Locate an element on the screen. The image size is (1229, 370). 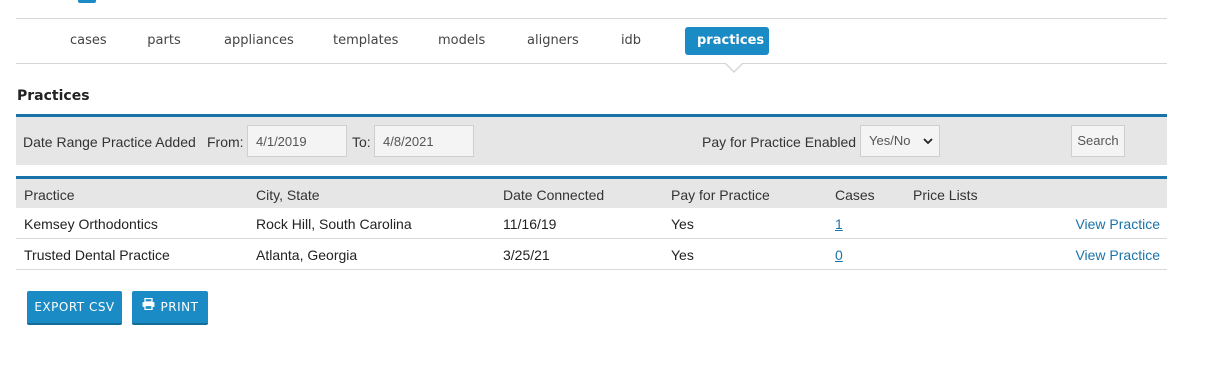
tab-appliances: appliances is located at coordinates (259, 41).